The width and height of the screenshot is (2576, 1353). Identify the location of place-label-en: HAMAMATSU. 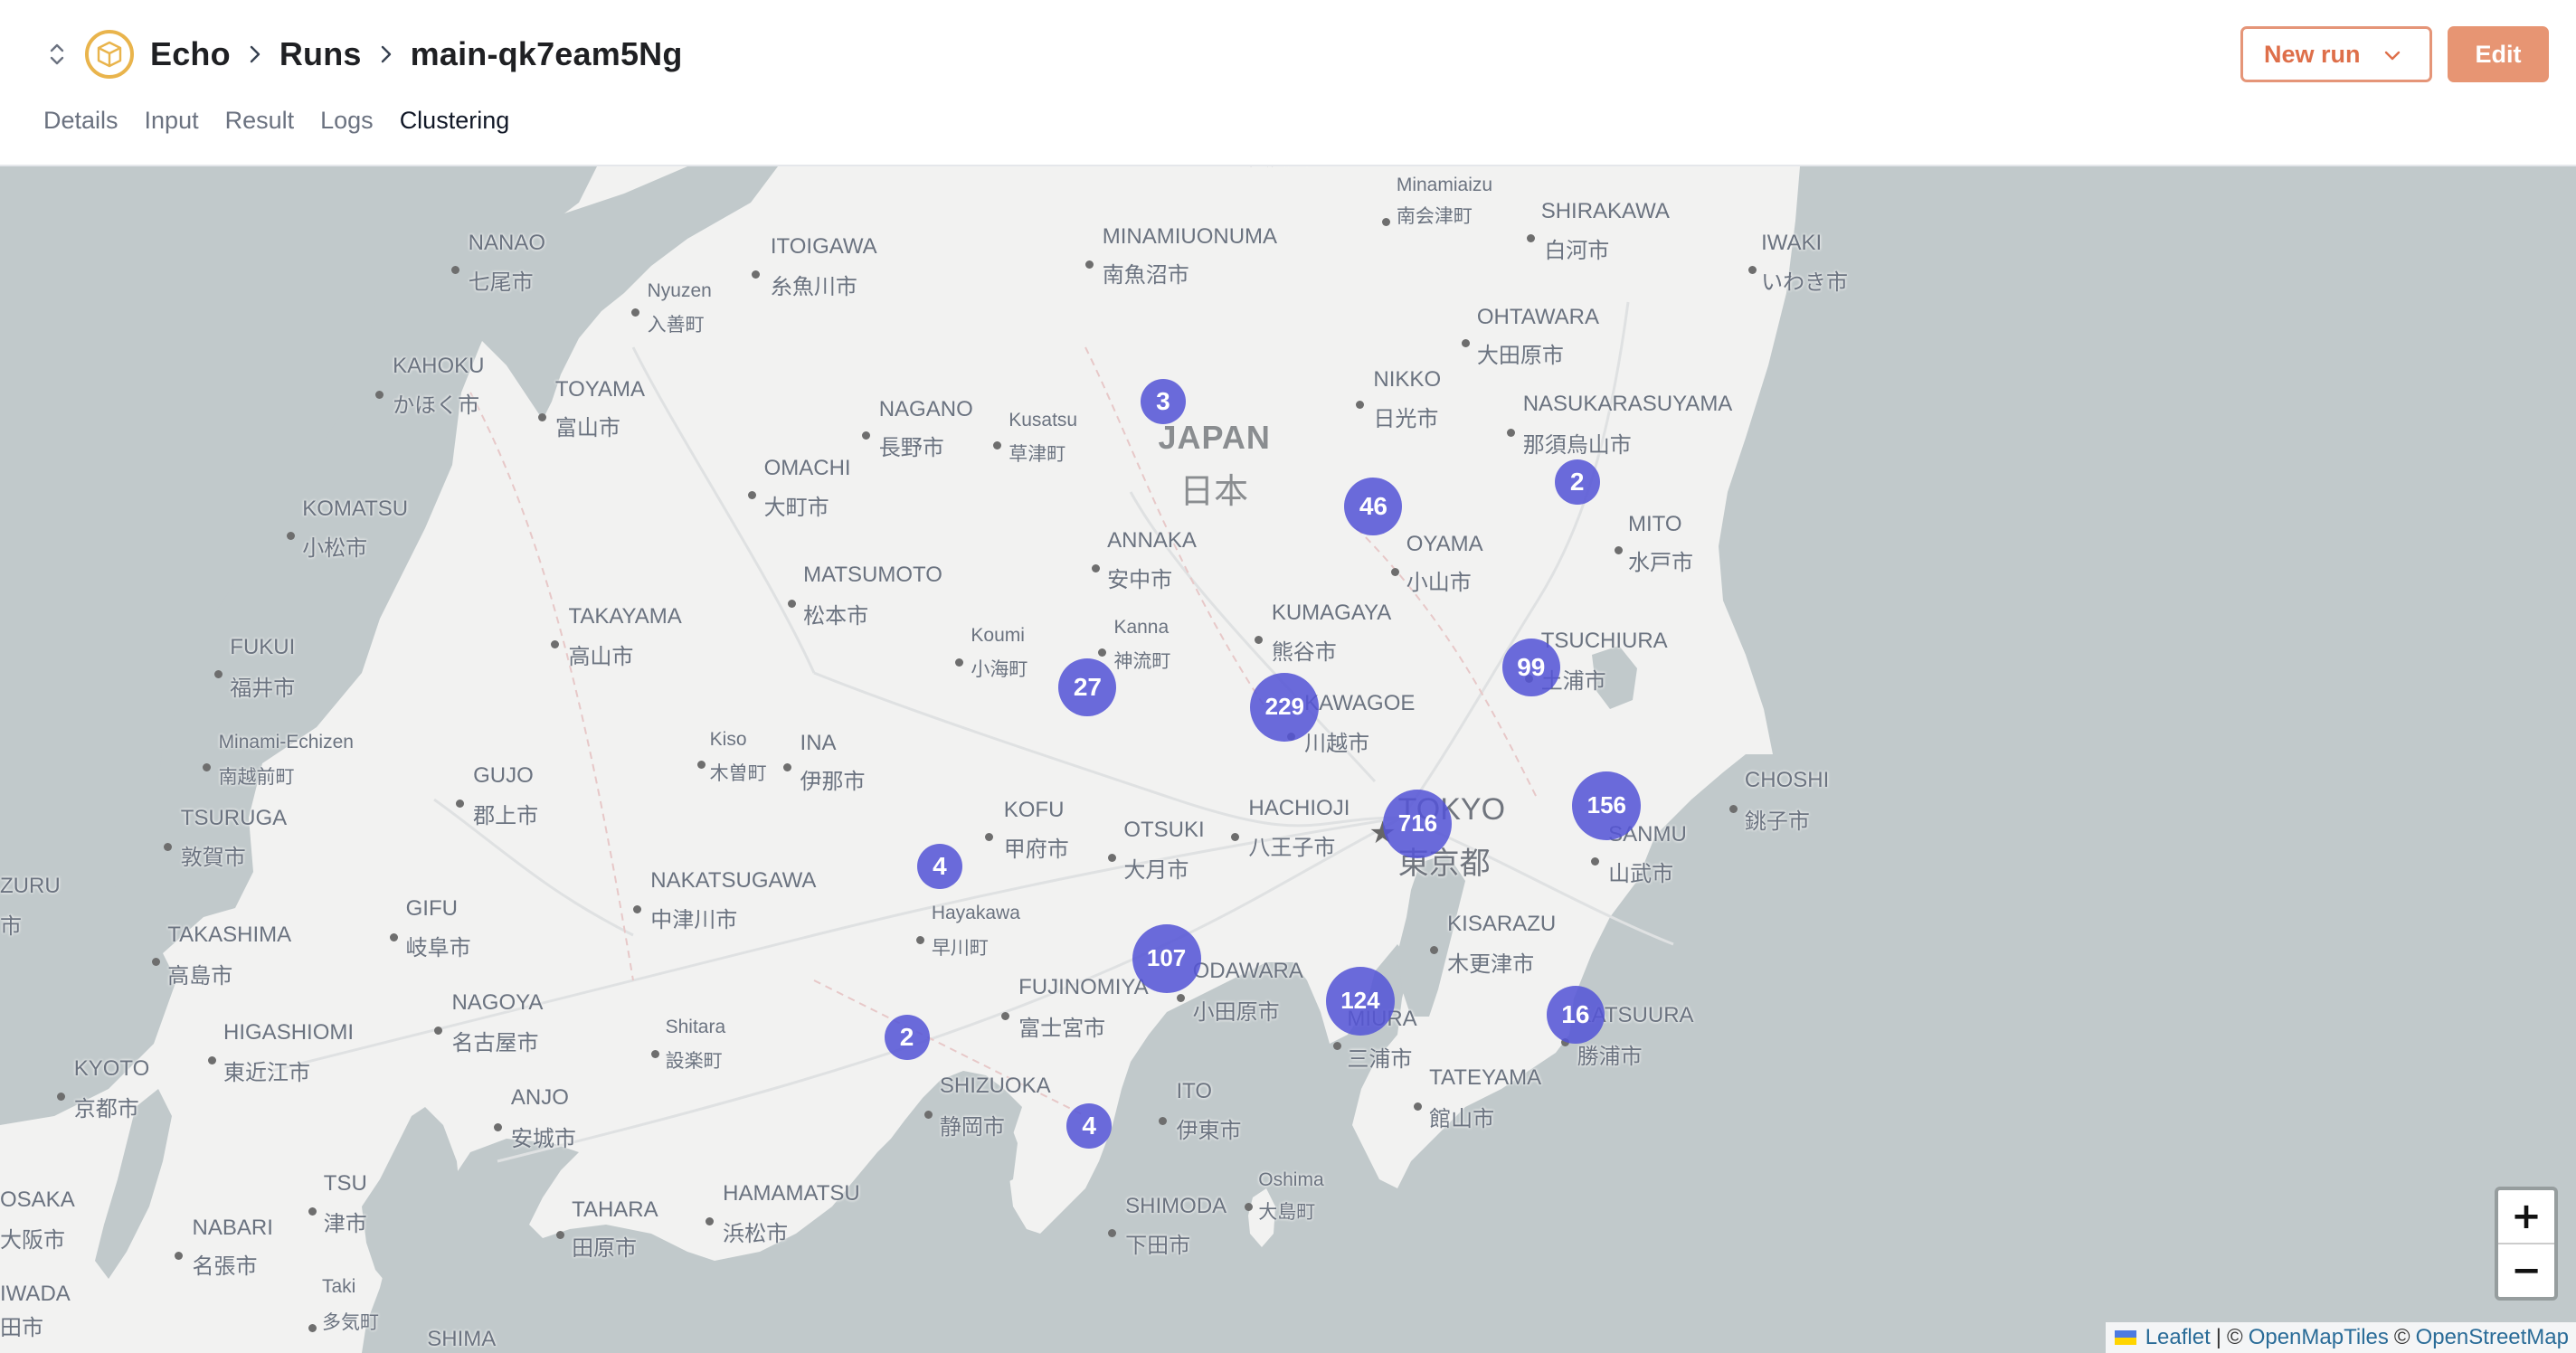
(792, 1193).